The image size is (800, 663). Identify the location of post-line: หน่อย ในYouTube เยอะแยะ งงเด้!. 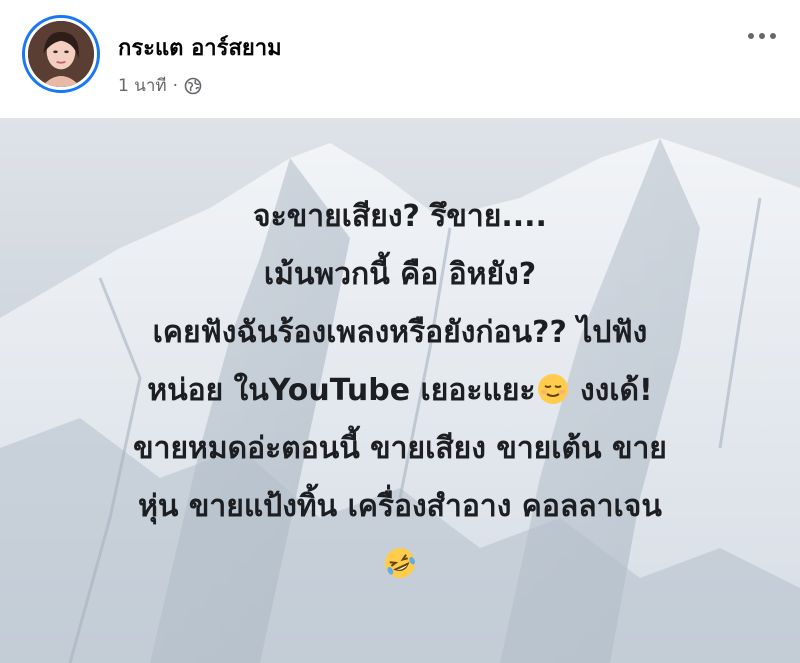
(400, 391).